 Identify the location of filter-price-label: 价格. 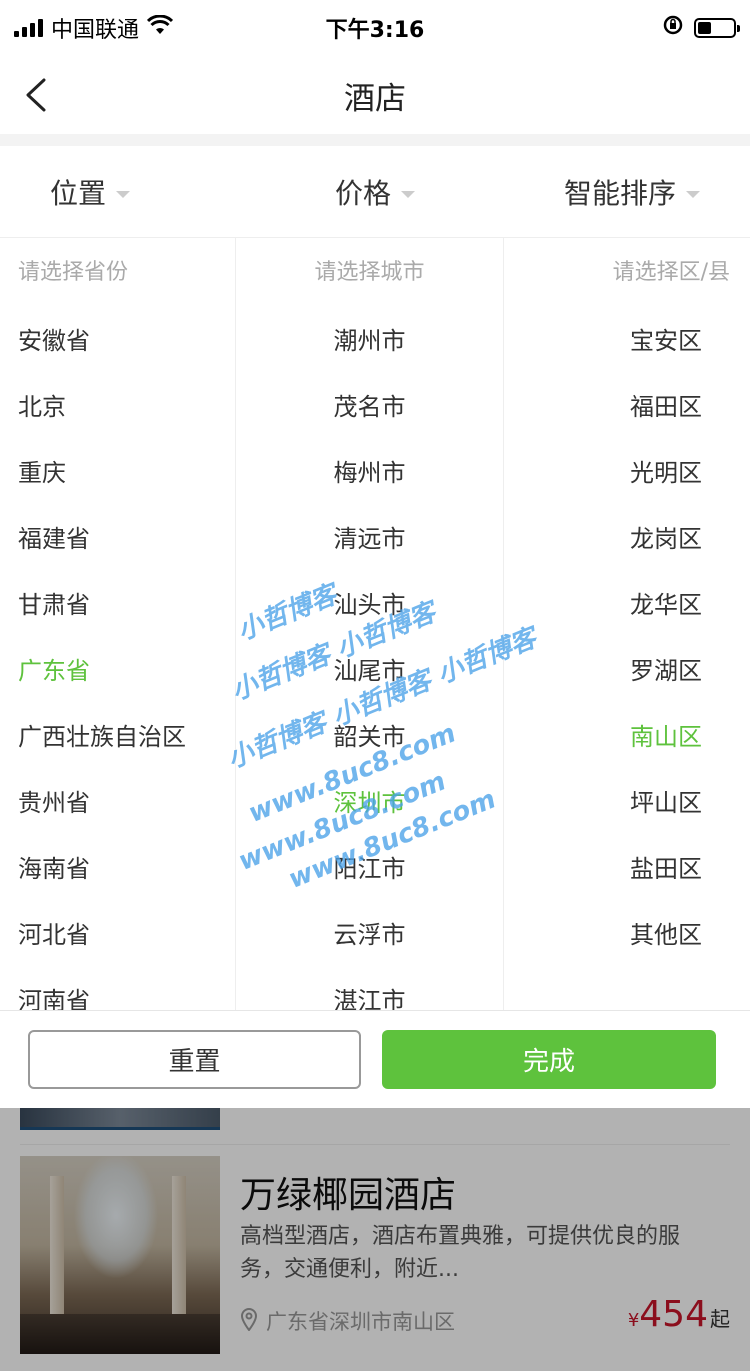
(363, 193).